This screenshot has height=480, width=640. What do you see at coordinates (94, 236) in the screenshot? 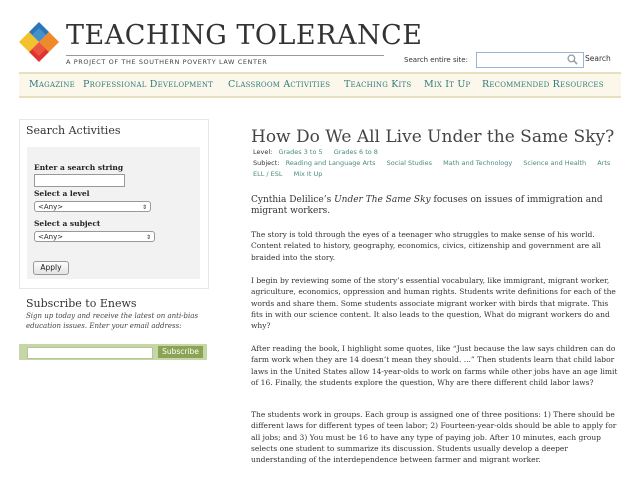
I see `subject-select: <Any> ⇕` at bounding box center [94, 236].